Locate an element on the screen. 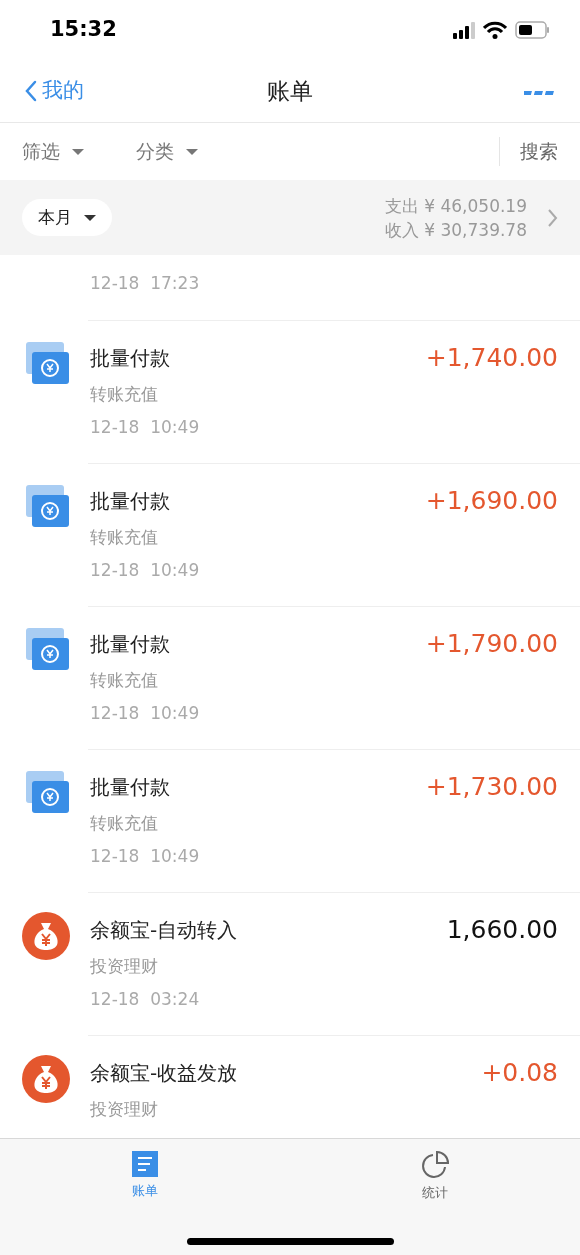  transaction-time: 12-18 03:24 is located at coordinates (145, 999).